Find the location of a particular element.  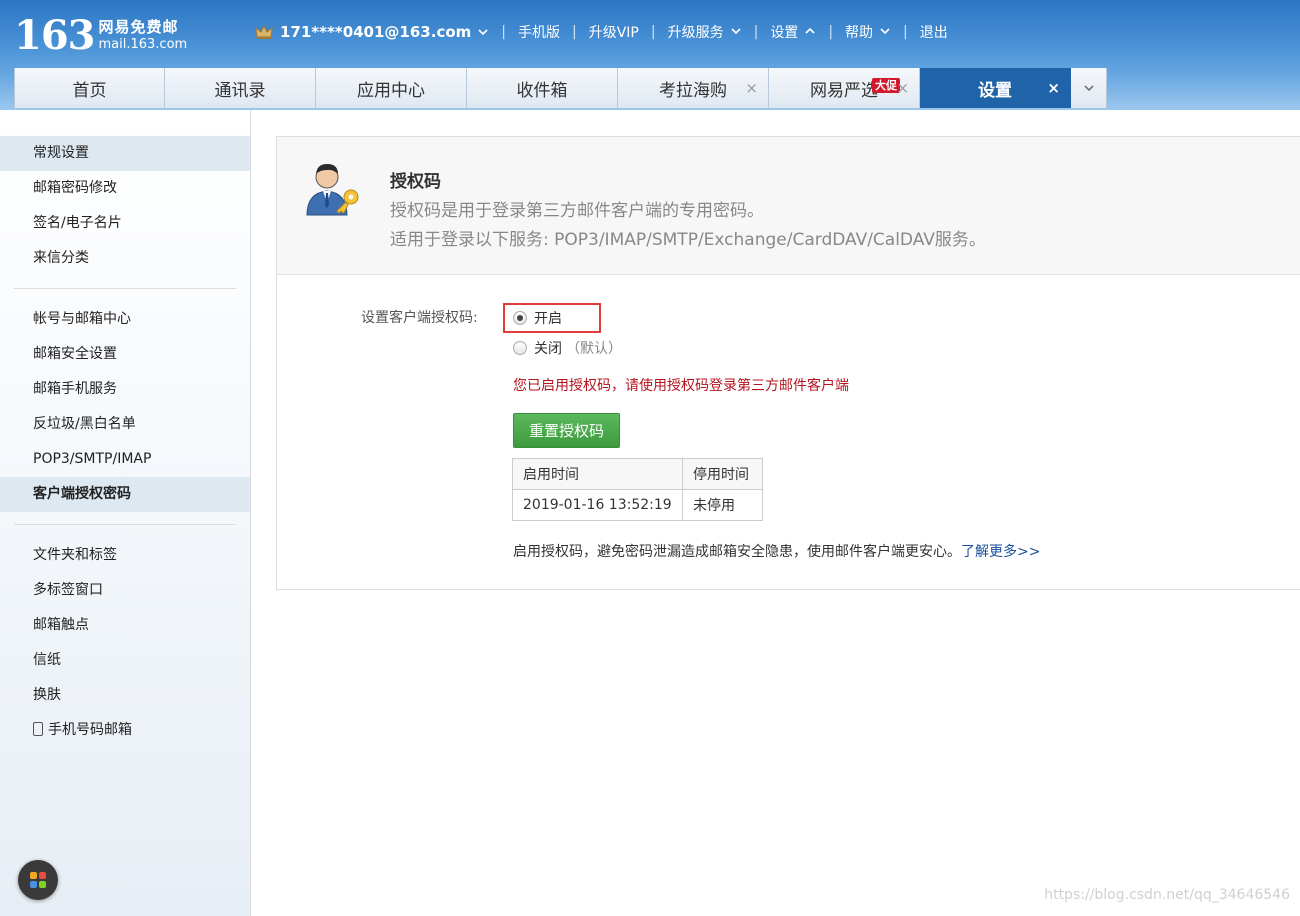

settings-menu: 设置 is located at coordinates (793, 32).